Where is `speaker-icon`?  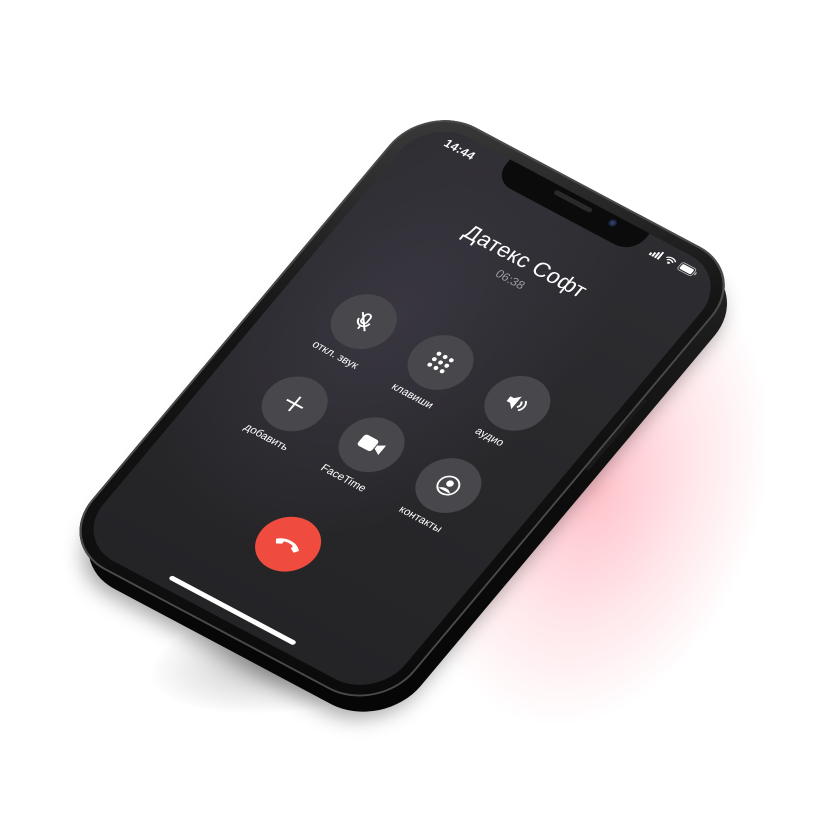 speaker-icon is located at coordinates (517, 404).